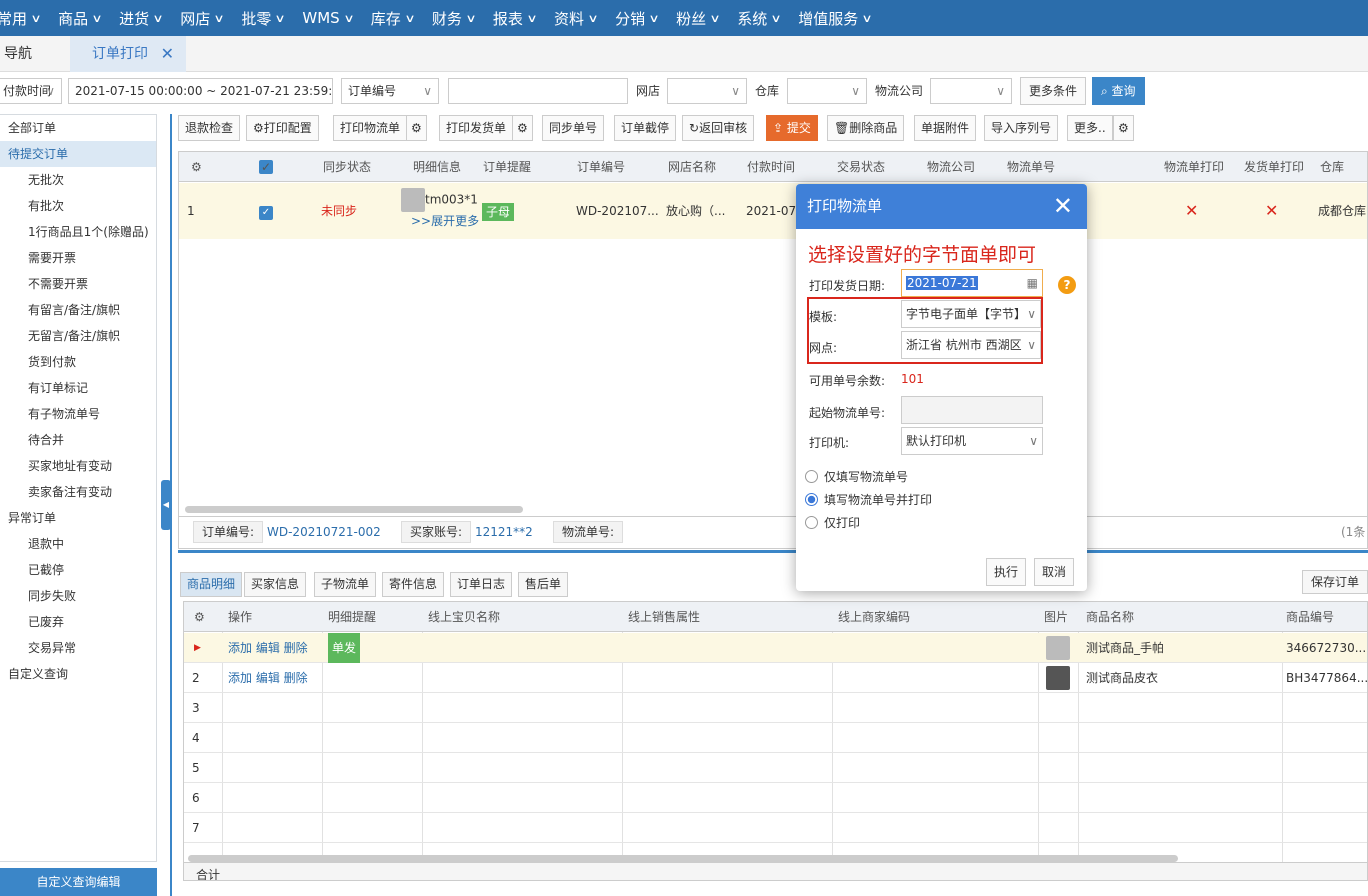 The height and width of the screenshot is (896, 1368). Describe the element at coordinates (266, 167) in the screenshot. I see `select-all-checkbox: ✓` at that location.